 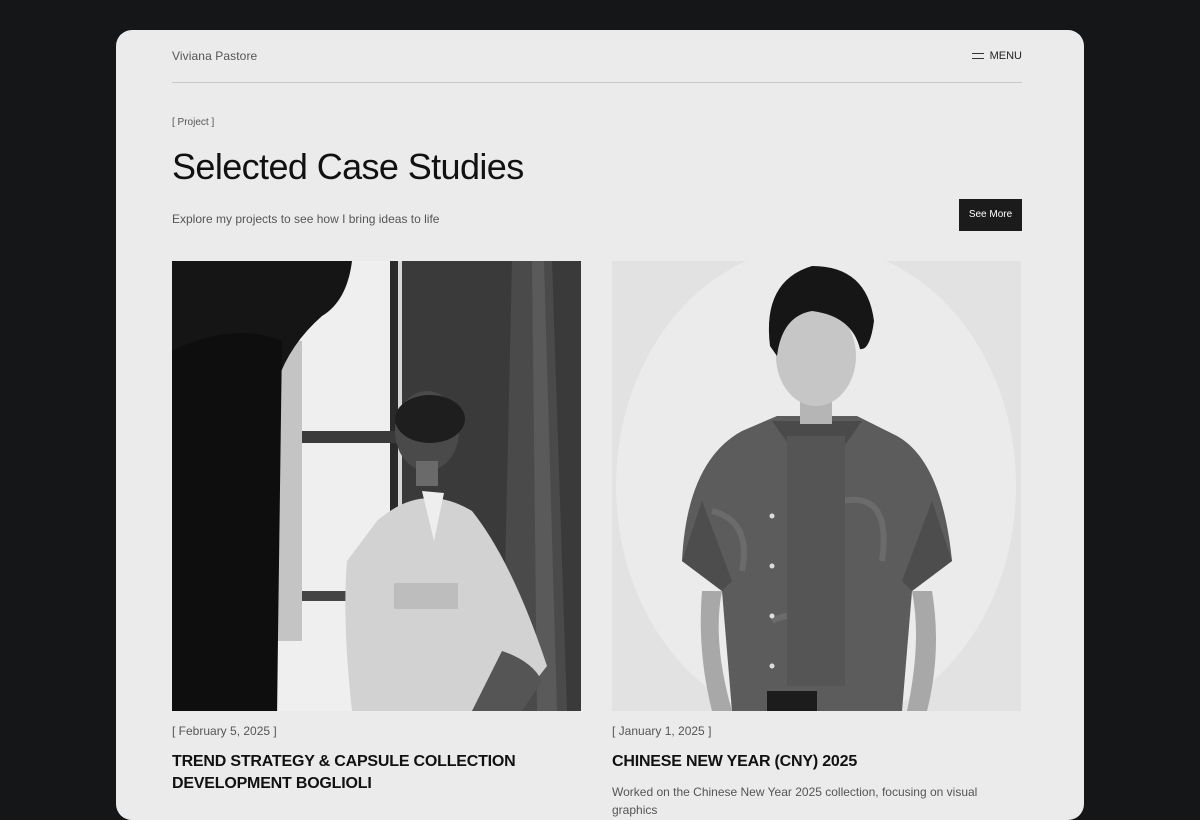 I want to click on hamburger-icon, so click(x=977, y=56).